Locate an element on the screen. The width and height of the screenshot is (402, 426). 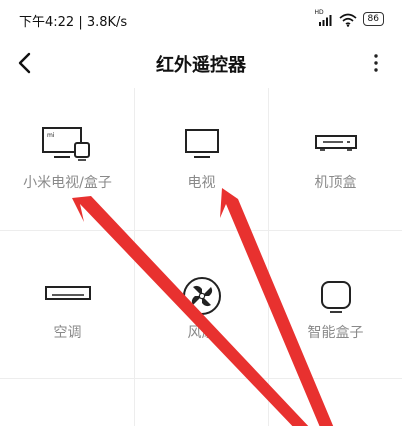
signal-icon: HD is located at coordinates (323, 17).